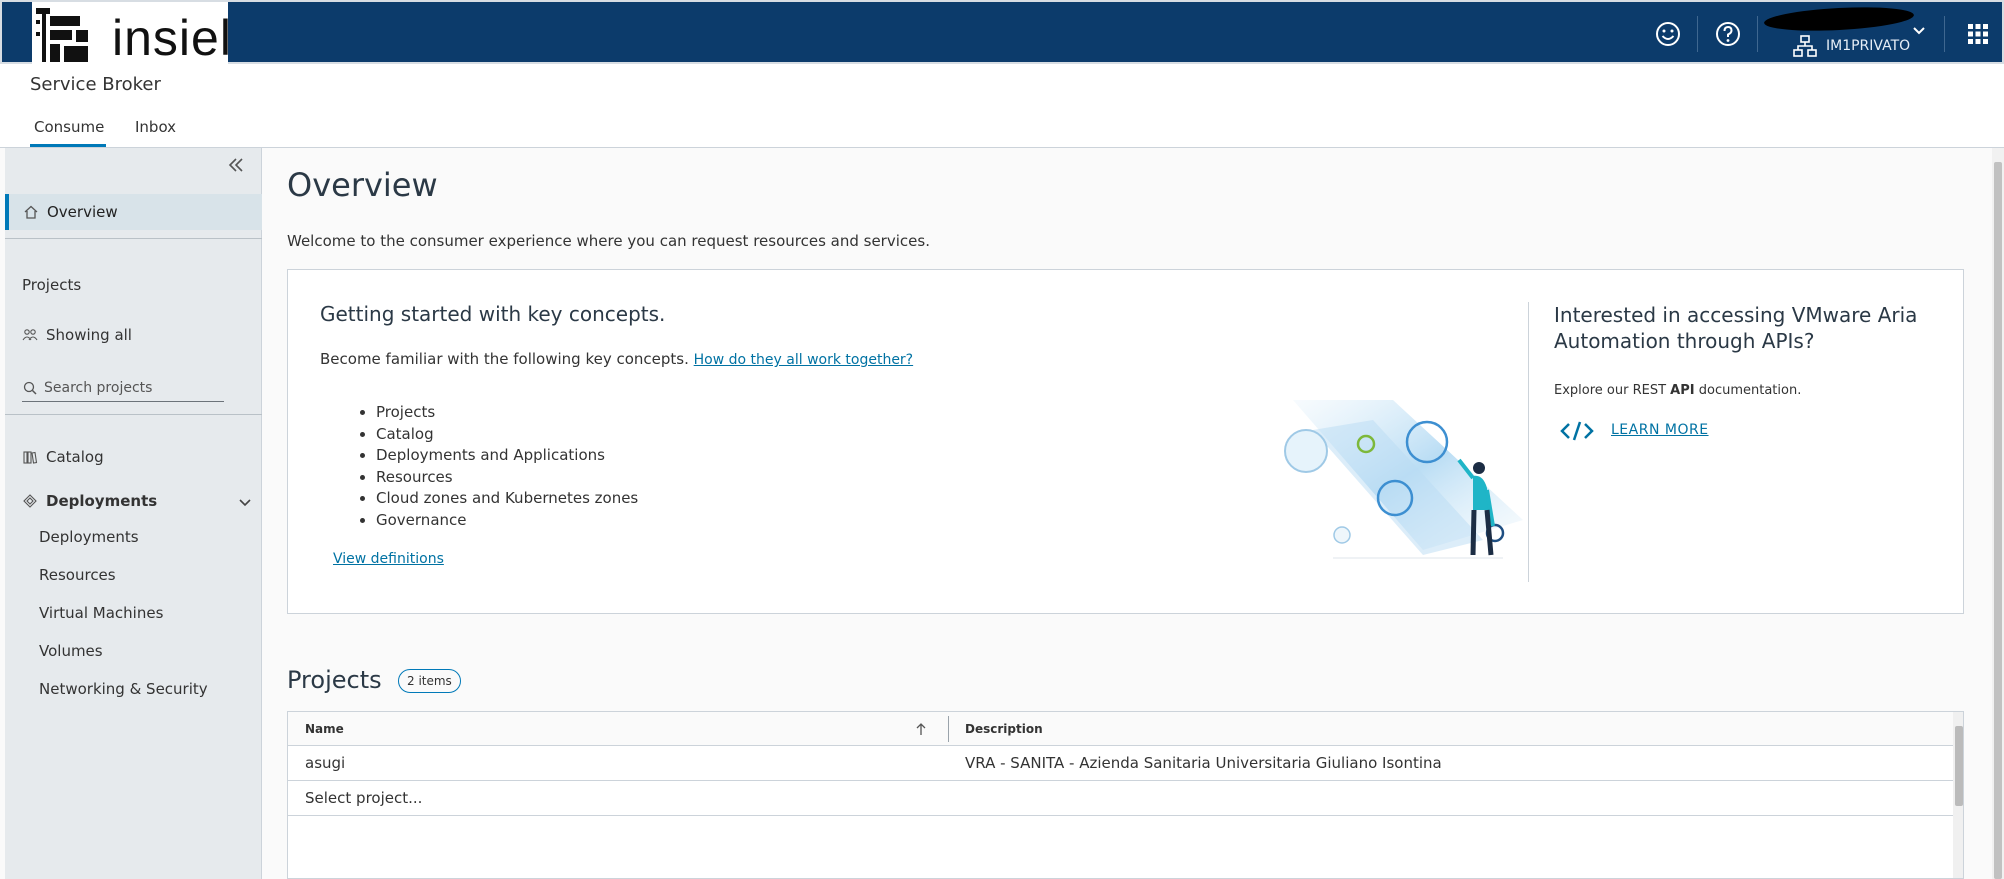  What do you see at coordinates (30, 335) in the screenshot?
I see `group-icon` at bounding box center [30, 335].